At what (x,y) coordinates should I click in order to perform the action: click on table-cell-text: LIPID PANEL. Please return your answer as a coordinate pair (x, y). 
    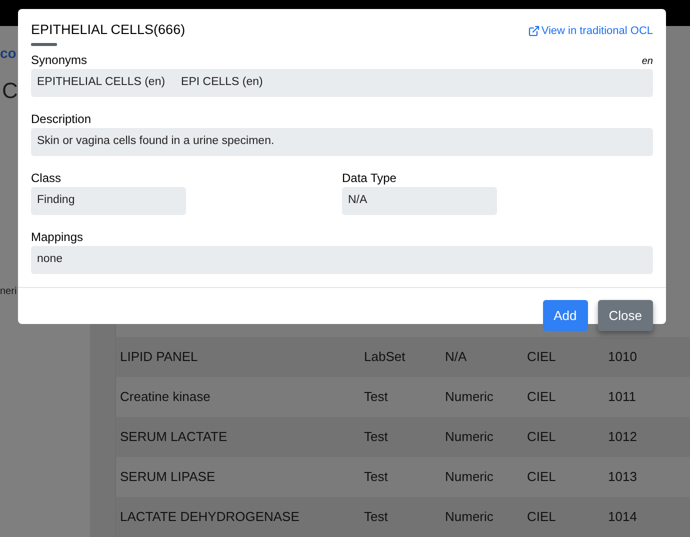
    Looking at the image, I should click on (159, 357).